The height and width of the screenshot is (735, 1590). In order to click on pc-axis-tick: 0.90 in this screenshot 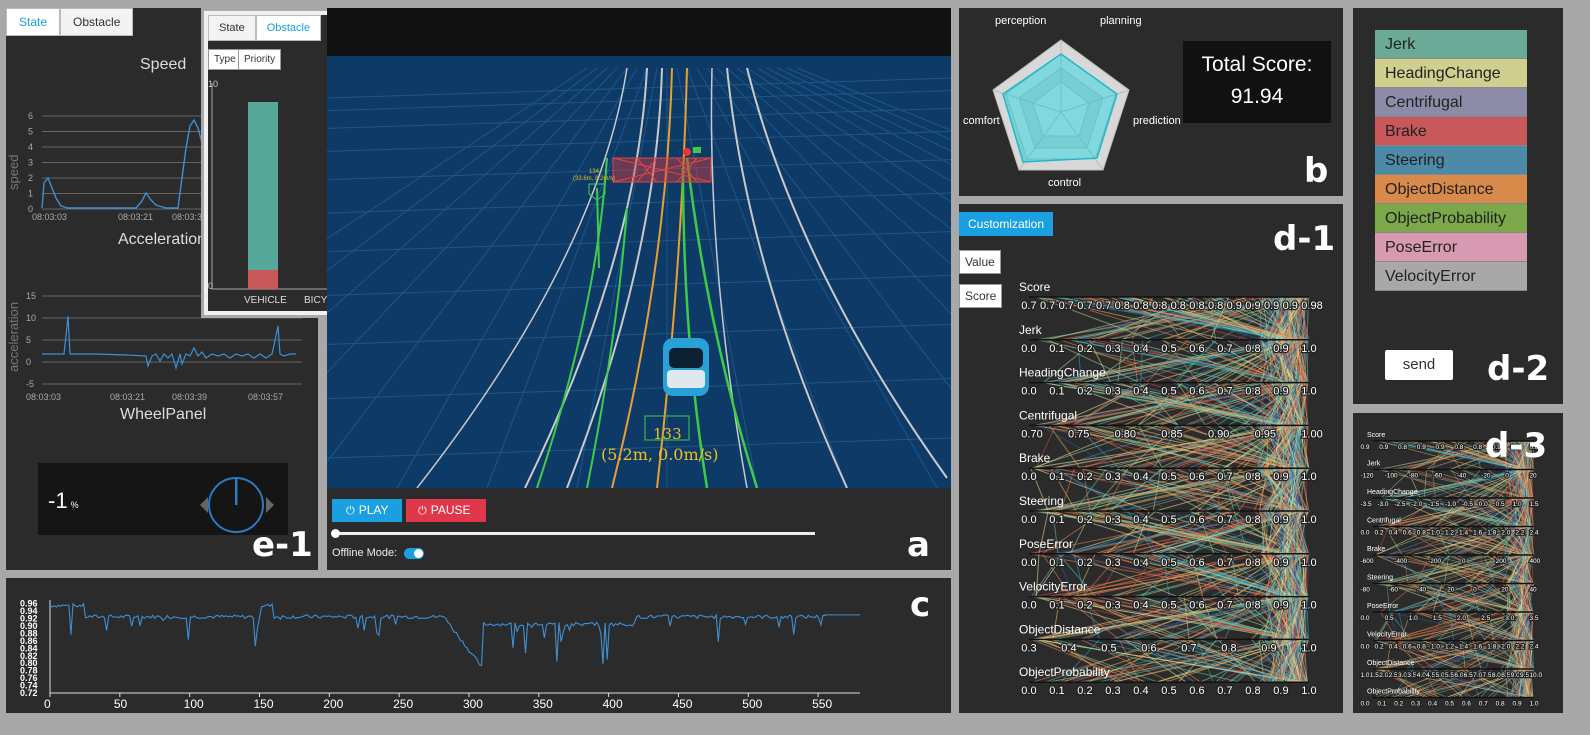, I will do `click(1218, 434)`.